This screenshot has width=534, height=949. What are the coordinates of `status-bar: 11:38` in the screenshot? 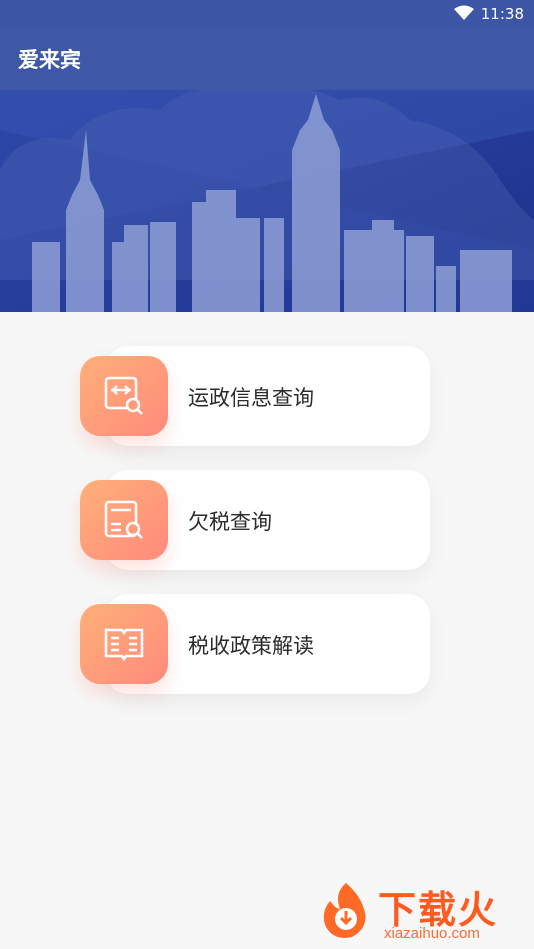 It's located at (267, 14).